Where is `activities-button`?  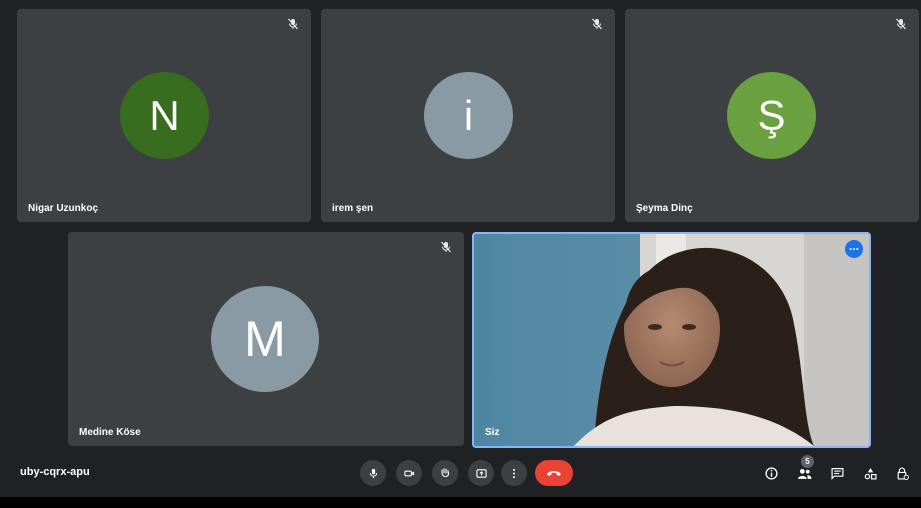
activities-button is located at coordinates (870, 473).